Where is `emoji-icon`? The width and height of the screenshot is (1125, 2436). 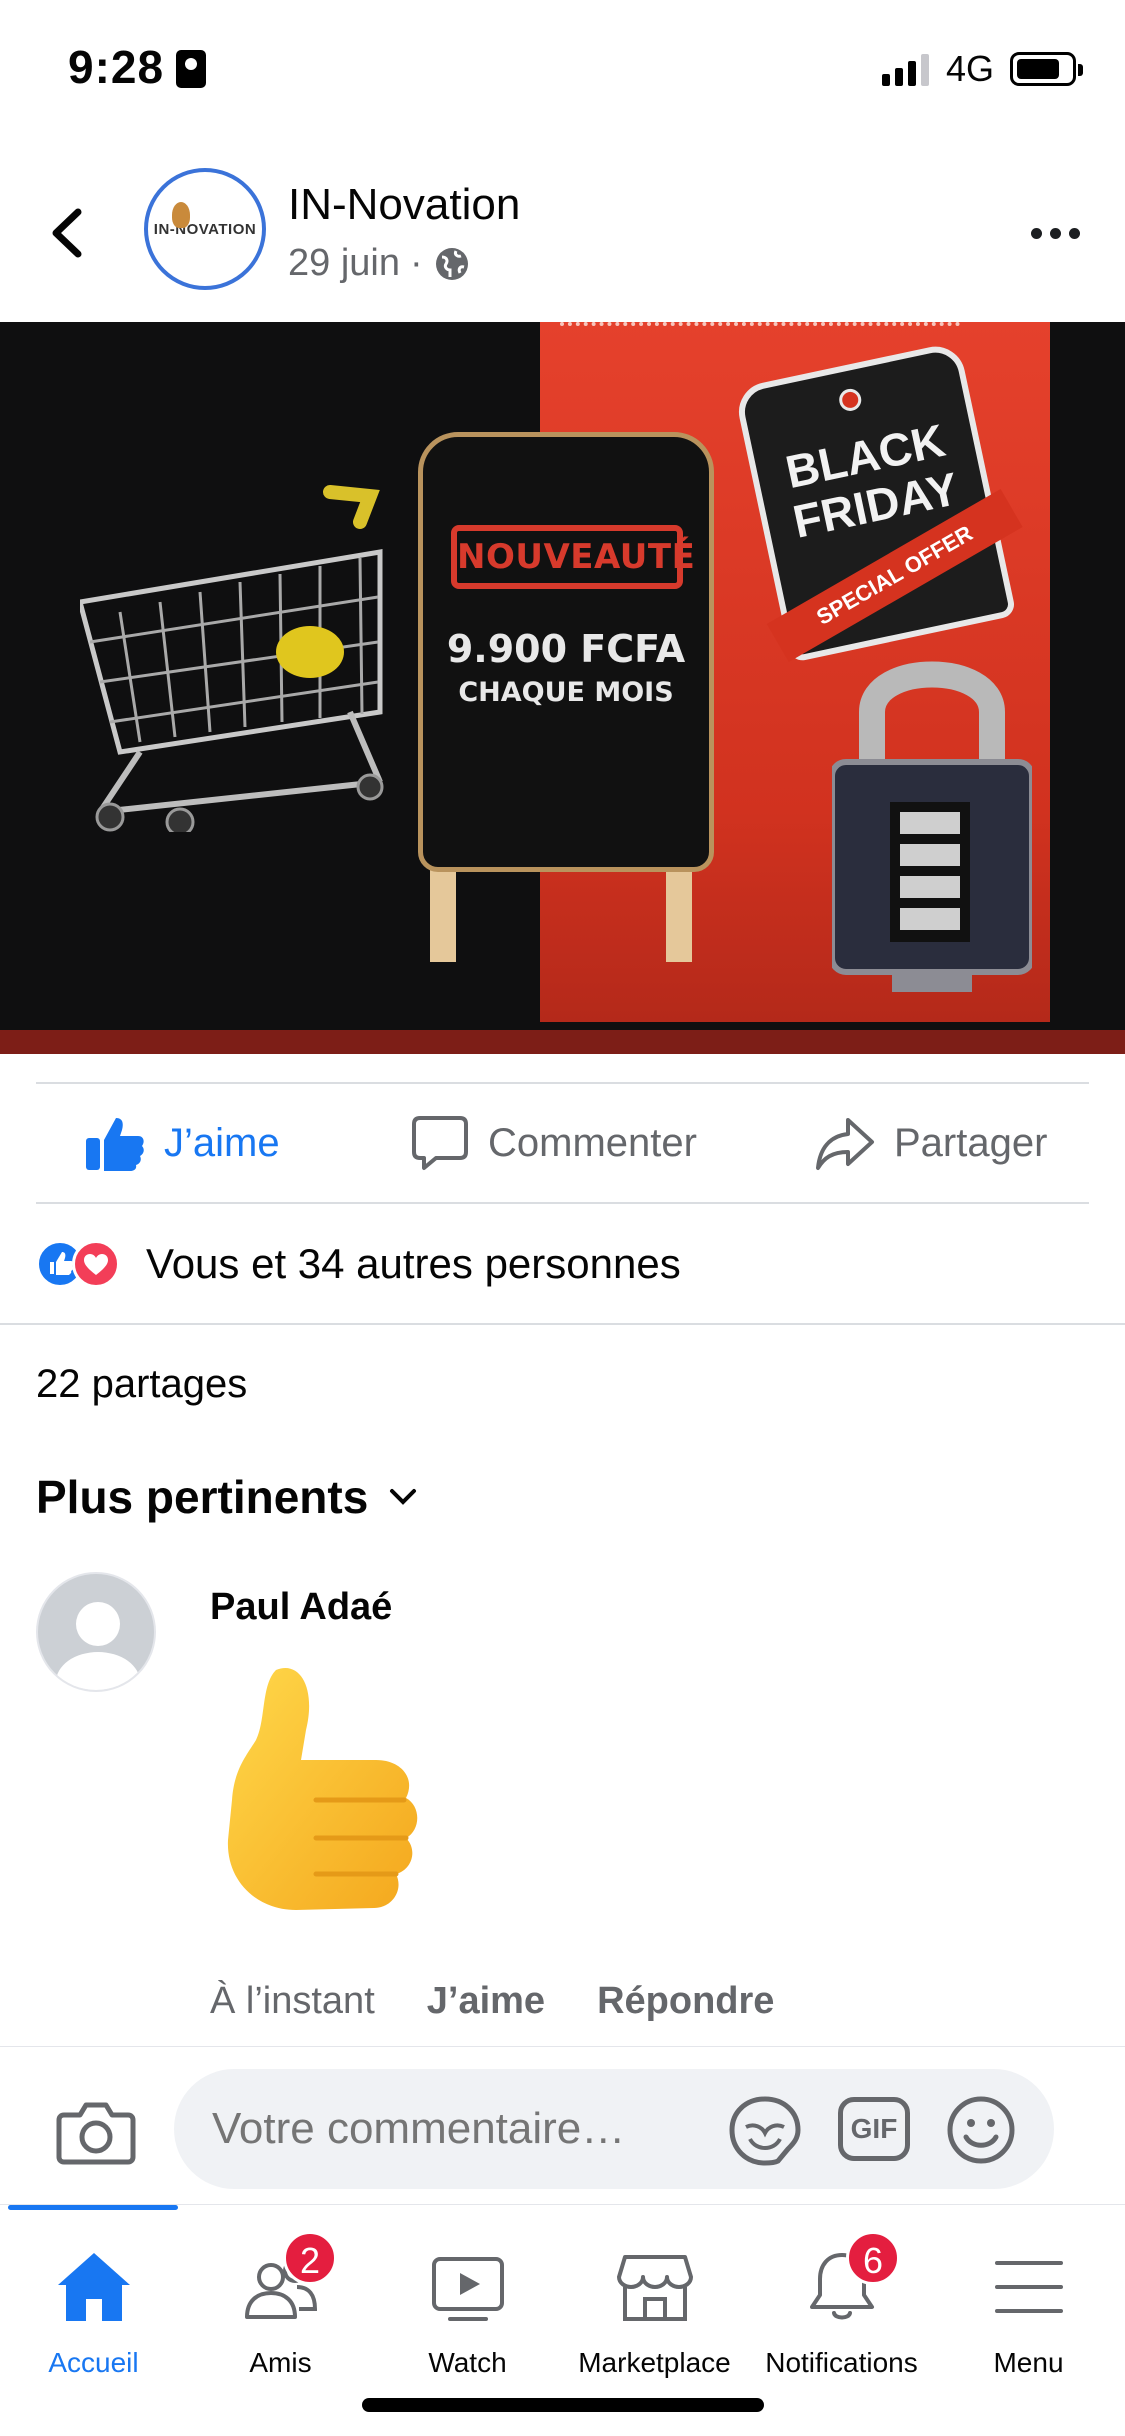
emoji-icon is located at coordinates (981, 2130).